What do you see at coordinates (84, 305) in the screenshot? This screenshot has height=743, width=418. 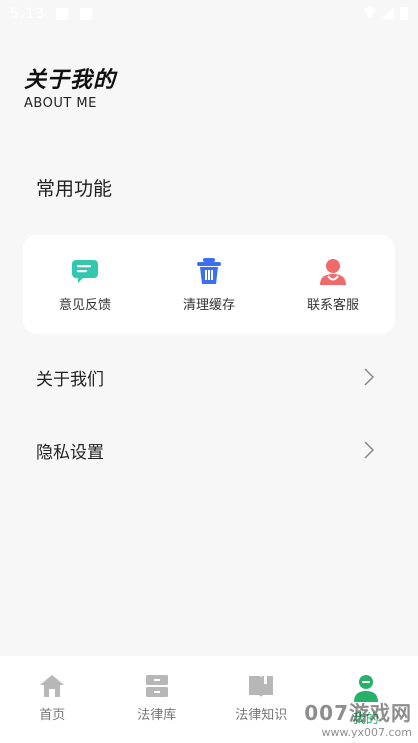 I see `feedback-label: 意见反馈` at bounding box center [84, 305].